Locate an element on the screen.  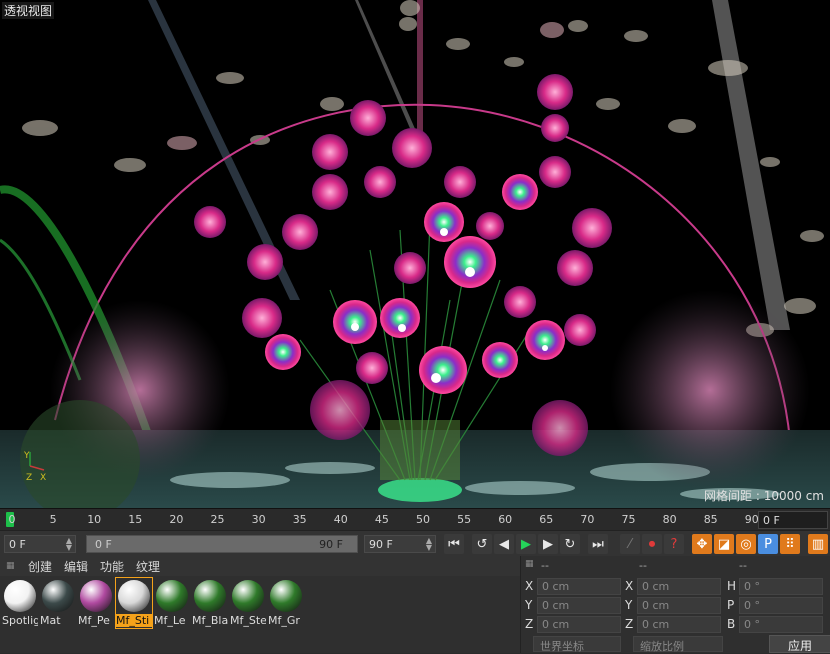
parameter-key-icon: P is located at coordinates (768, 544).